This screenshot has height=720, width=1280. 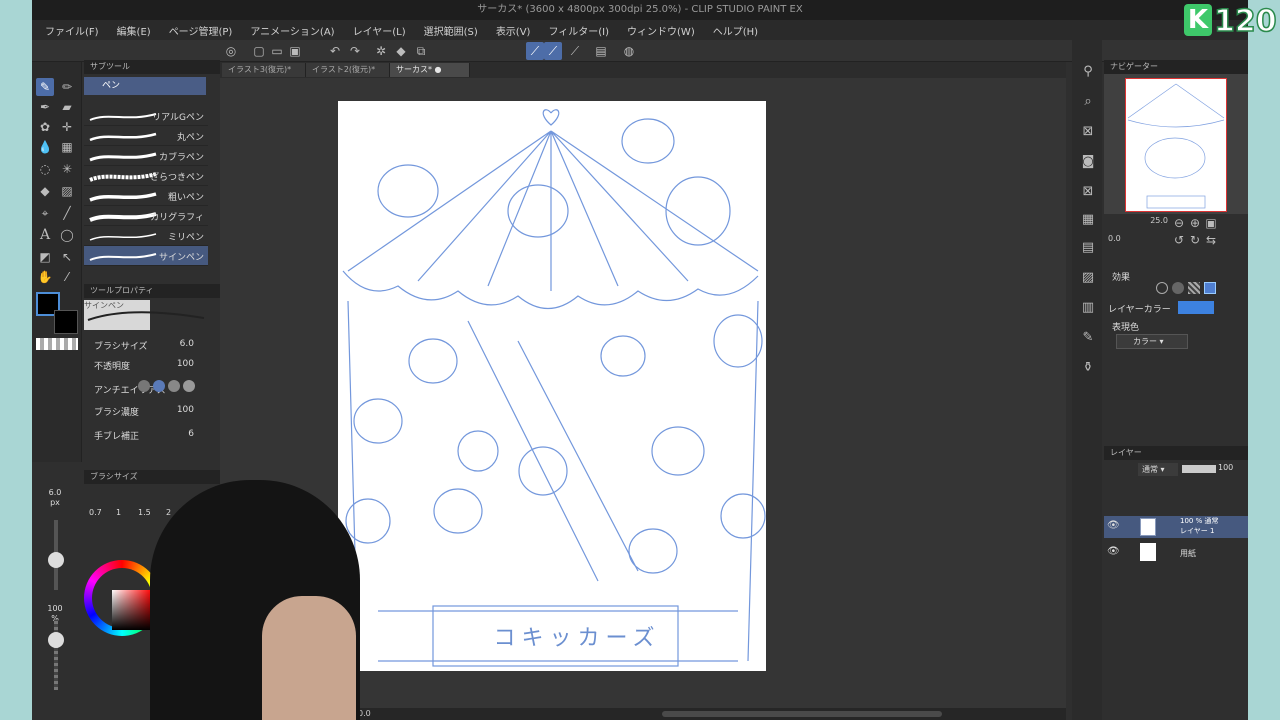 What do you see at coordinates (147, 346) in the screenshot?
I see `prop-brush-size: ブラシサイズ 6.0` at bounding box center [147, 346].